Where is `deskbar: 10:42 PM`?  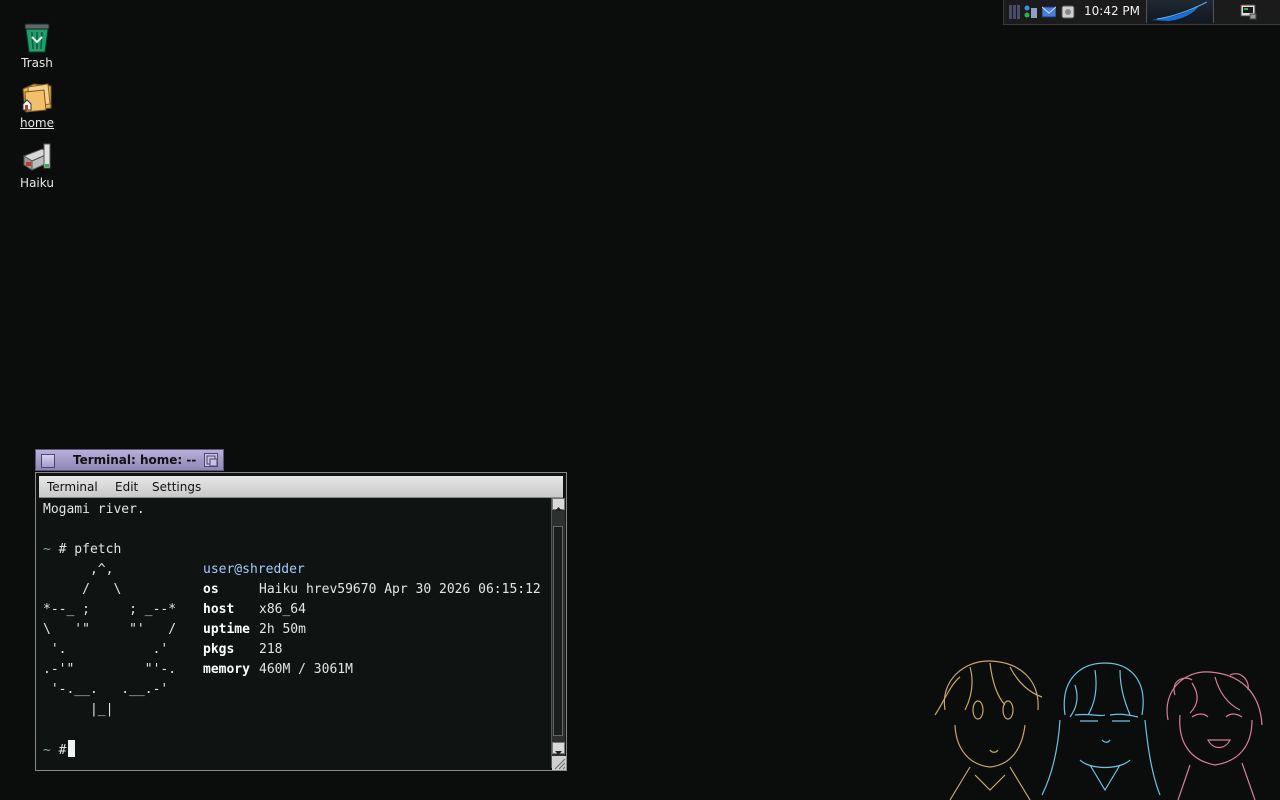 deskbar: 10:42 PM is located at coordinates (1141, 12).